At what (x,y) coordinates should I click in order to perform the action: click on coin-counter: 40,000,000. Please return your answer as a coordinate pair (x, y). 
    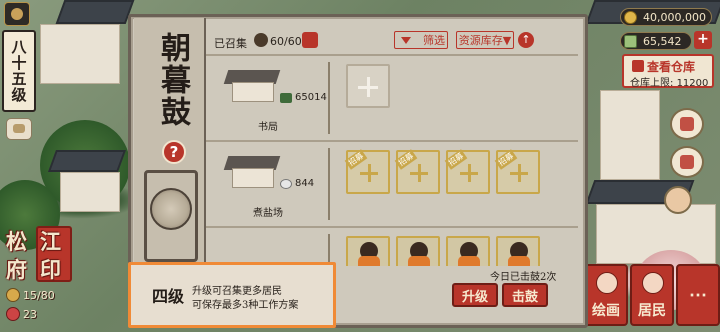
    Looking at the image, I should click on (666, 17).